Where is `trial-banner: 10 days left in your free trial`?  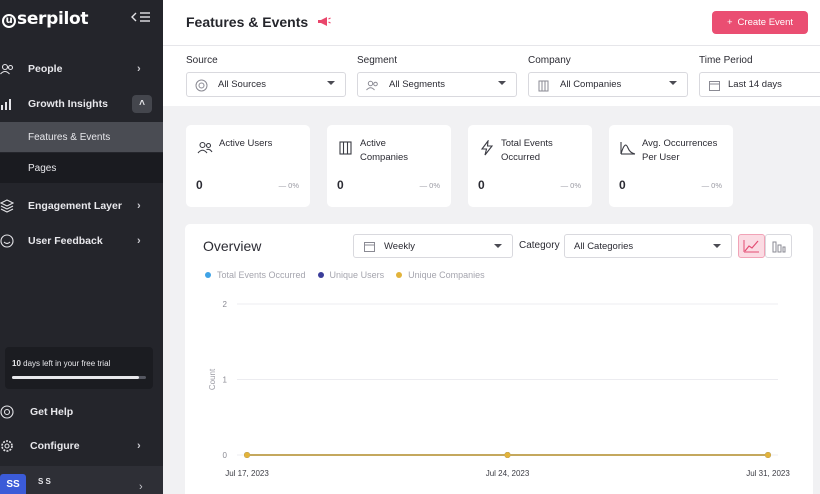
trial-banner: 10 days left in your free trial is located at coordinates (79, 368).